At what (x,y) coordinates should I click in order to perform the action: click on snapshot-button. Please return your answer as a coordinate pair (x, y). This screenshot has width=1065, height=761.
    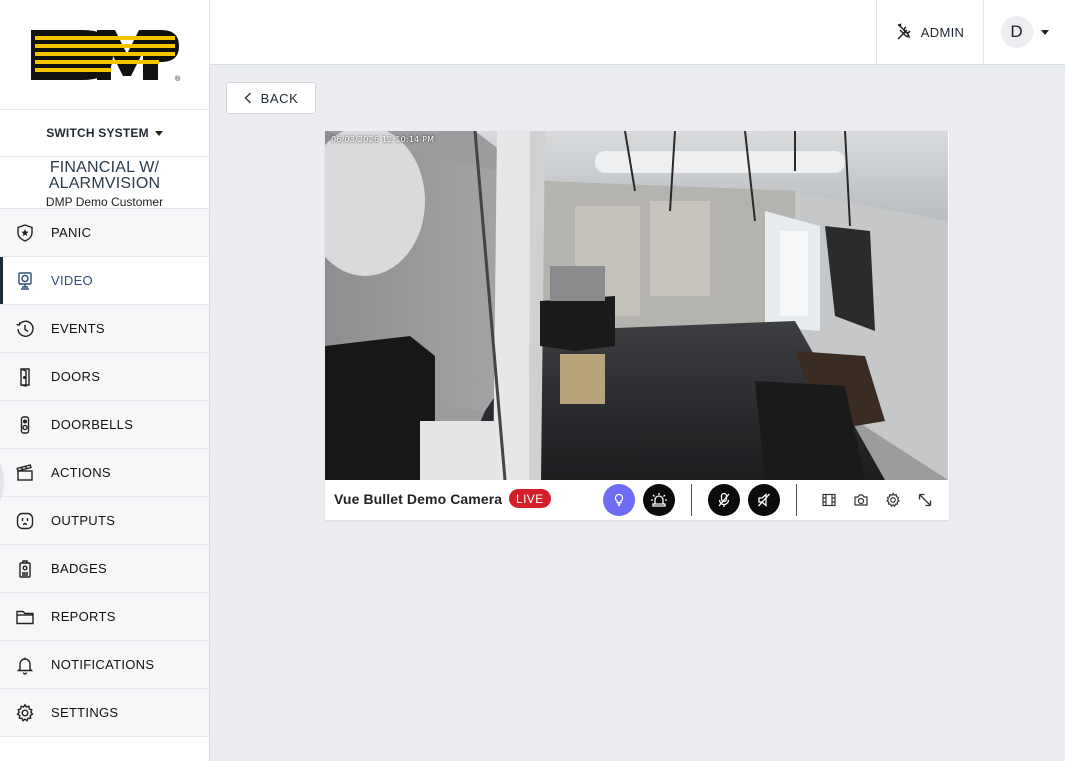
    Looking at the image, I should click on (861, 500).